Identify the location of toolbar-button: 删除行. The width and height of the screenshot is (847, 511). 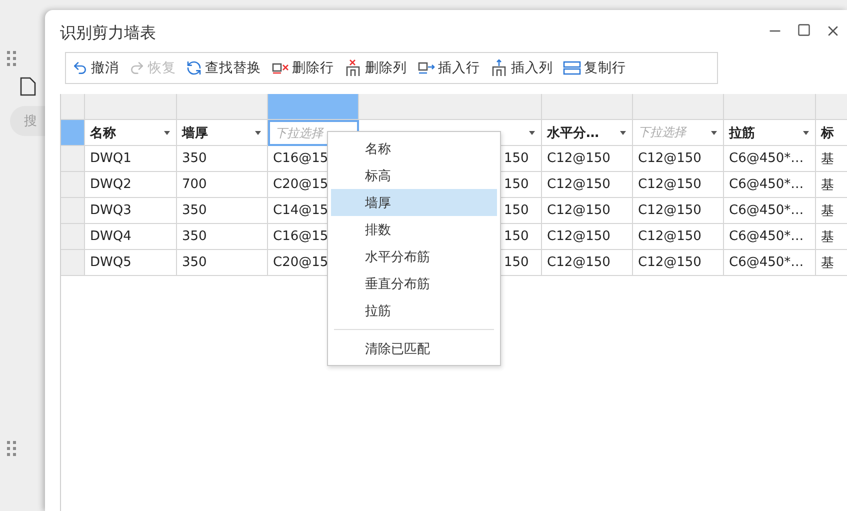
(302, 68).